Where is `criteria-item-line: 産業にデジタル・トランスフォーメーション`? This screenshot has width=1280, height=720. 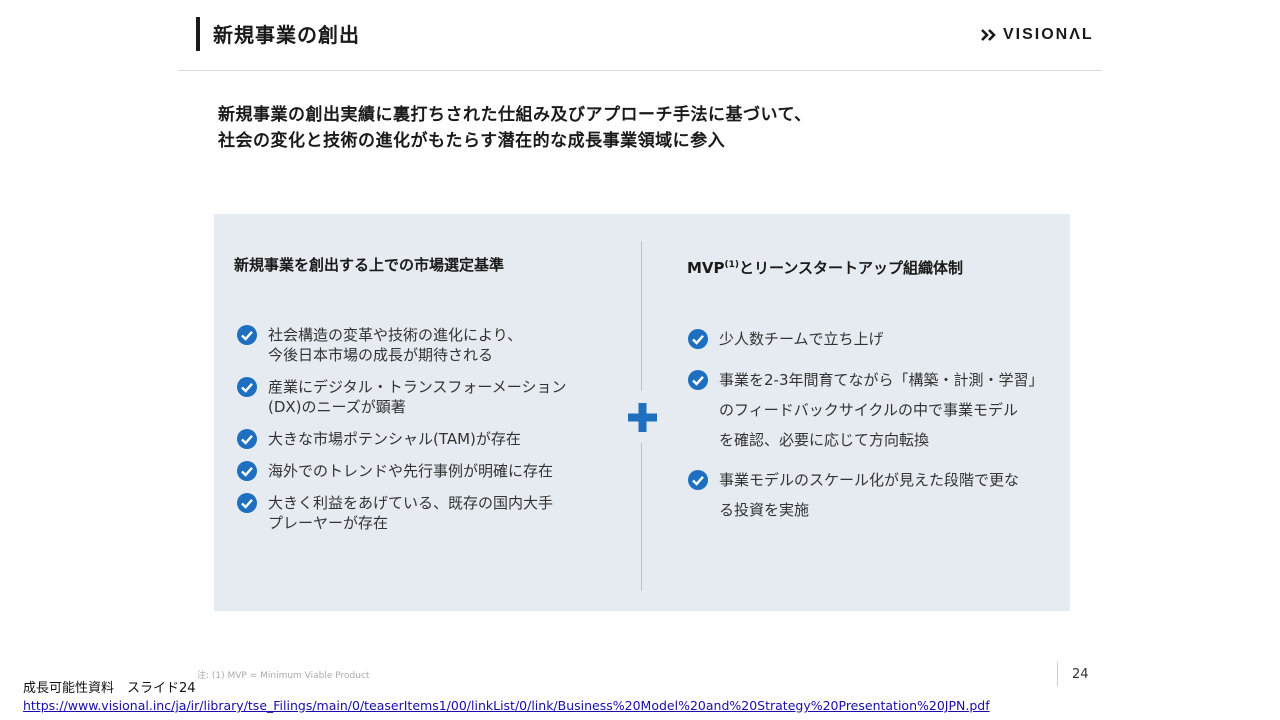
criteria-item-line: 産業にデジタル・トランスフォーメーション is located at coordinates (417, 387).